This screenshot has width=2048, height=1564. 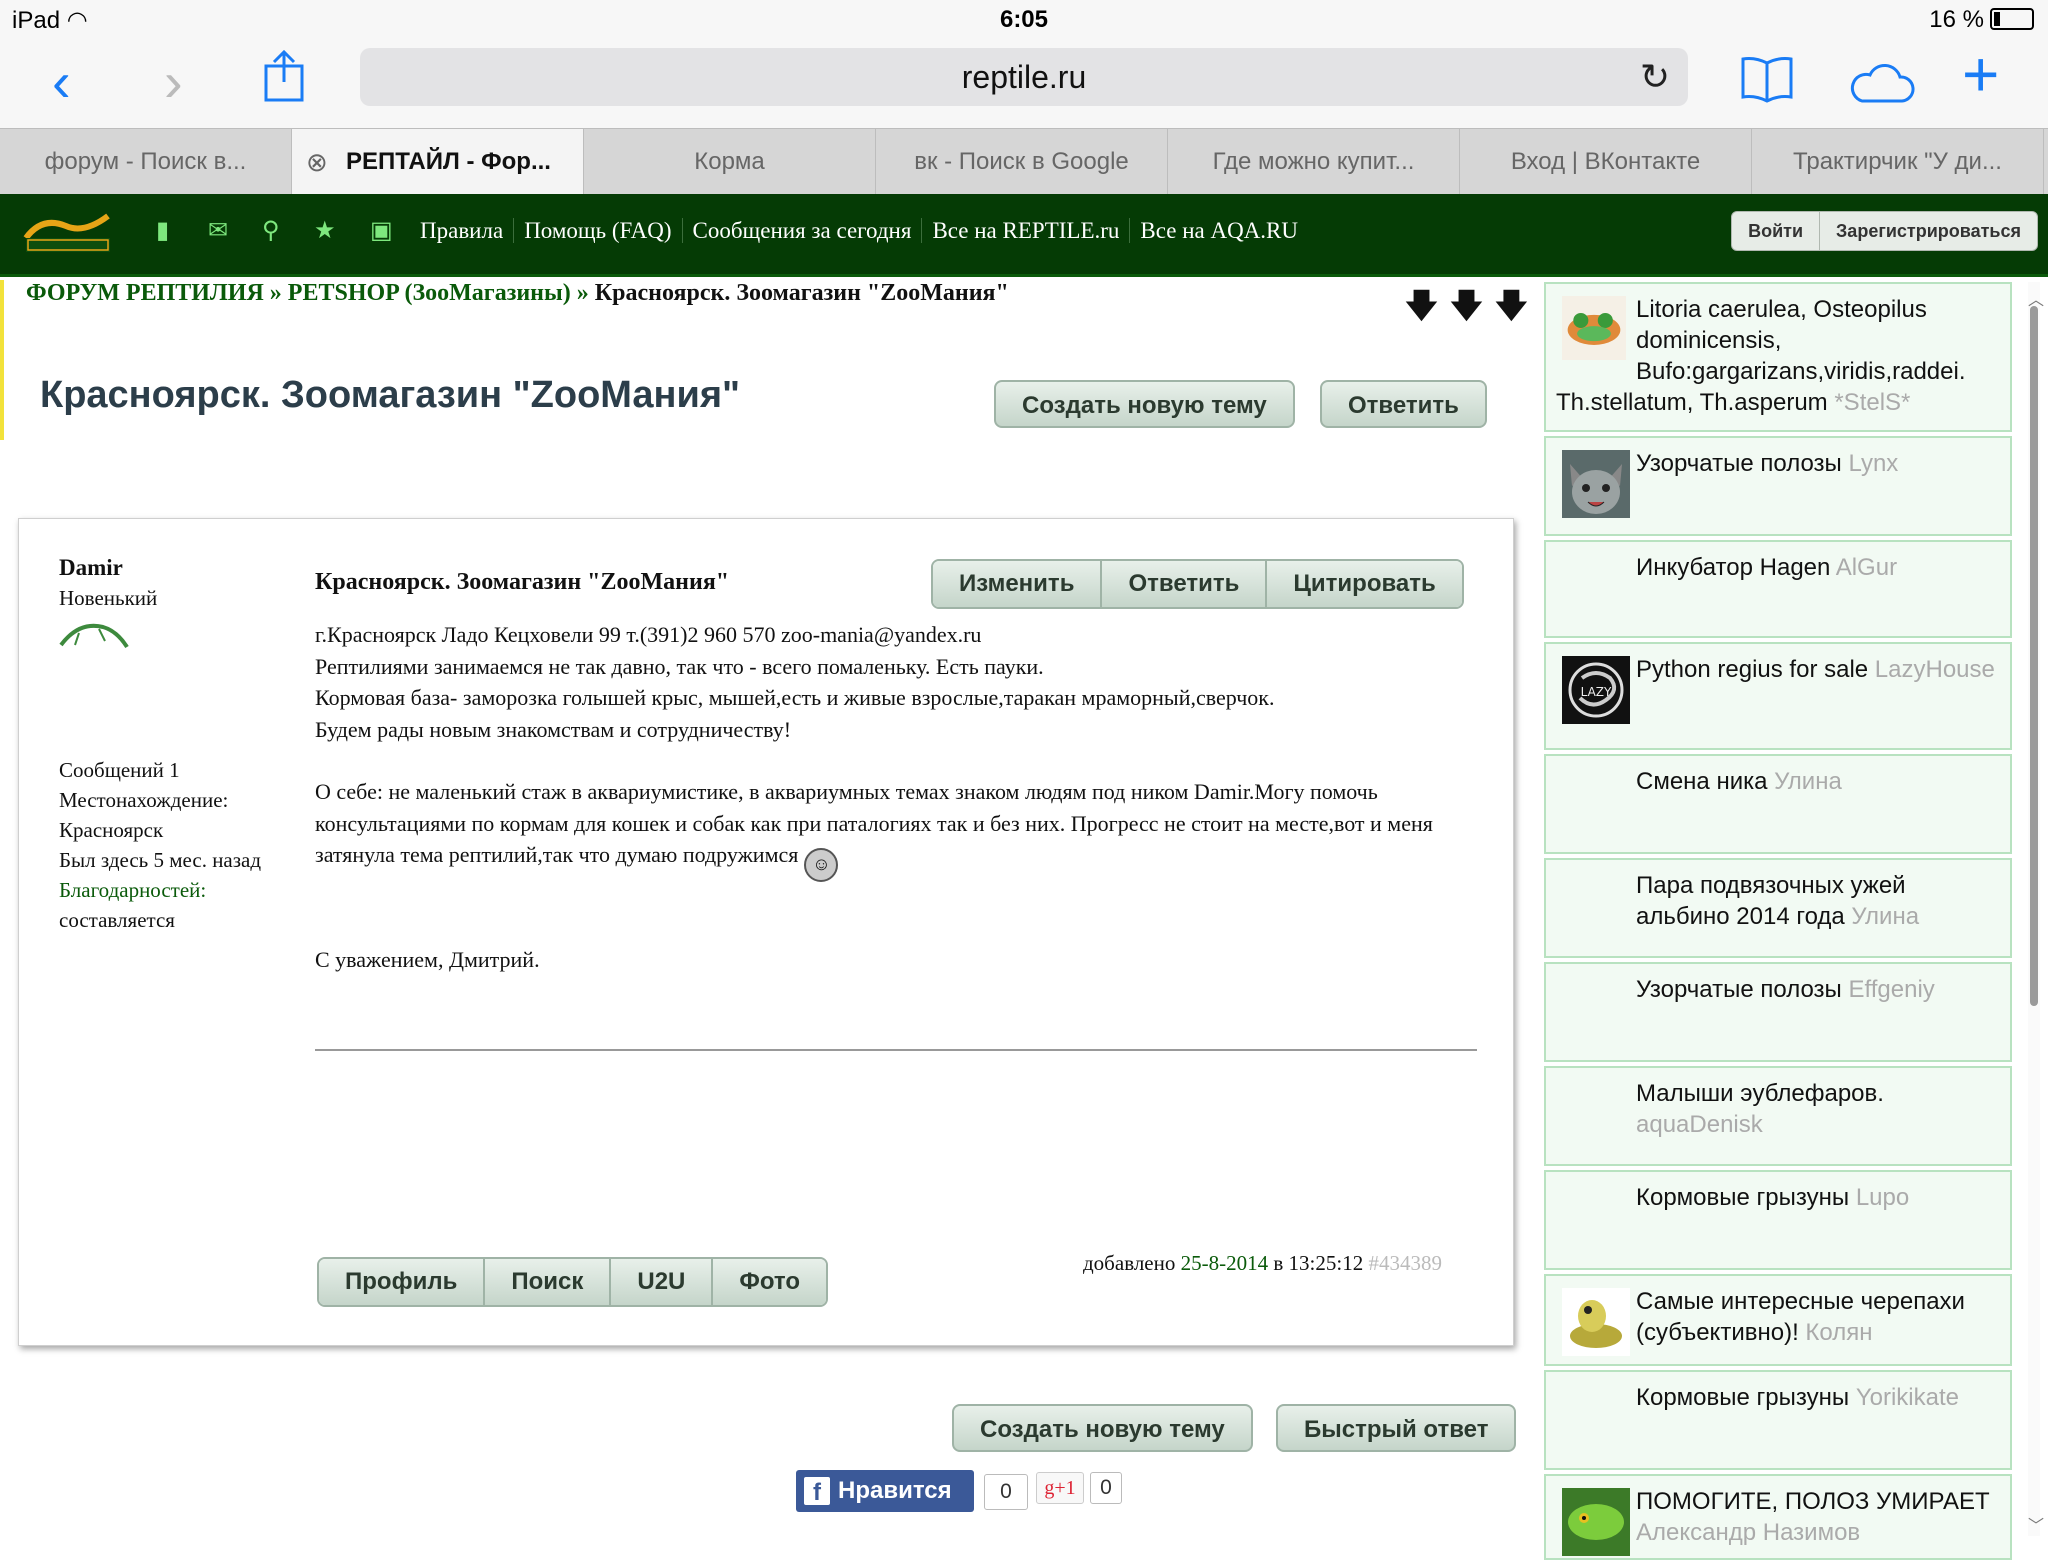 What do you see at coordinates (1225, 1263) in the screenshot?
I see `post-date-link: 25-8-2014` at bounding box center [1225, 1263].